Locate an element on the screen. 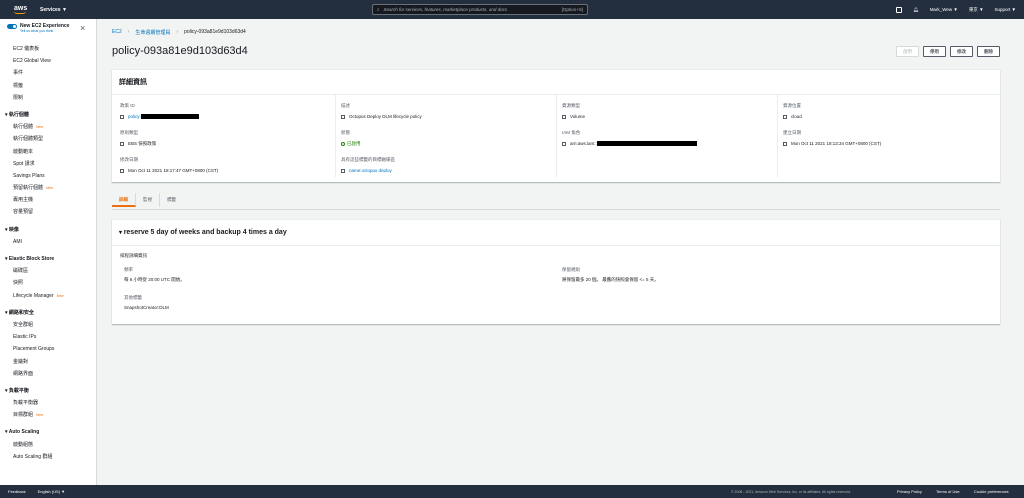  description-label: 描述 is located at coordinates (345, 105).